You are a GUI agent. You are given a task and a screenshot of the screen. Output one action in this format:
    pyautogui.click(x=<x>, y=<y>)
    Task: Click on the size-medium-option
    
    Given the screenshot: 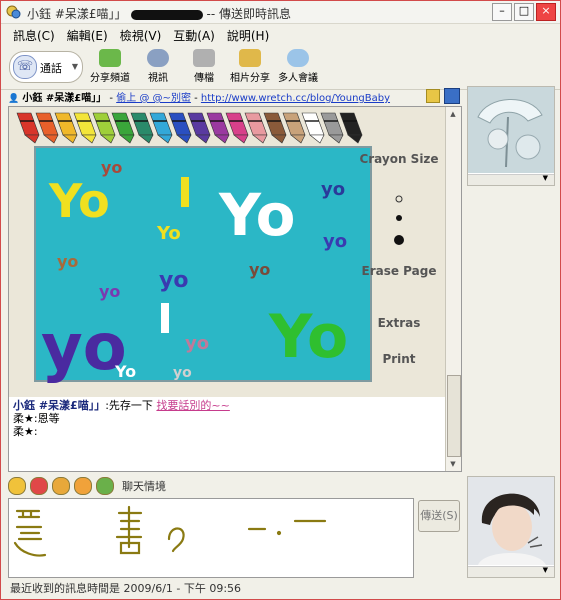 What is the action you would take?
    pyautogui.click(x=399, y=218)
    